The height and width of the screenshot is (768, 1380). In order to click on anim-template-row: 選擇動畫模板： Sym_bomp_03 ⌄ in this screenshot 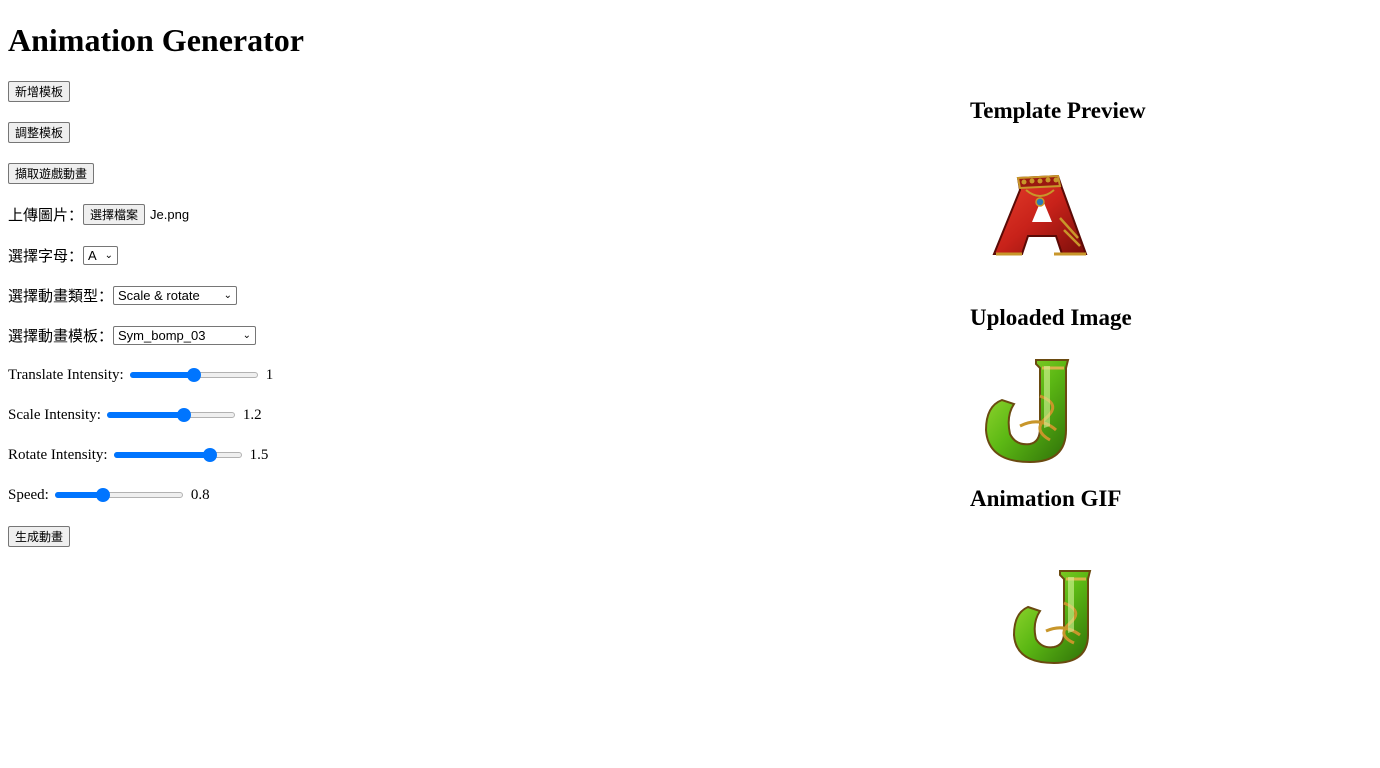, I will do `click(132, 335)`.